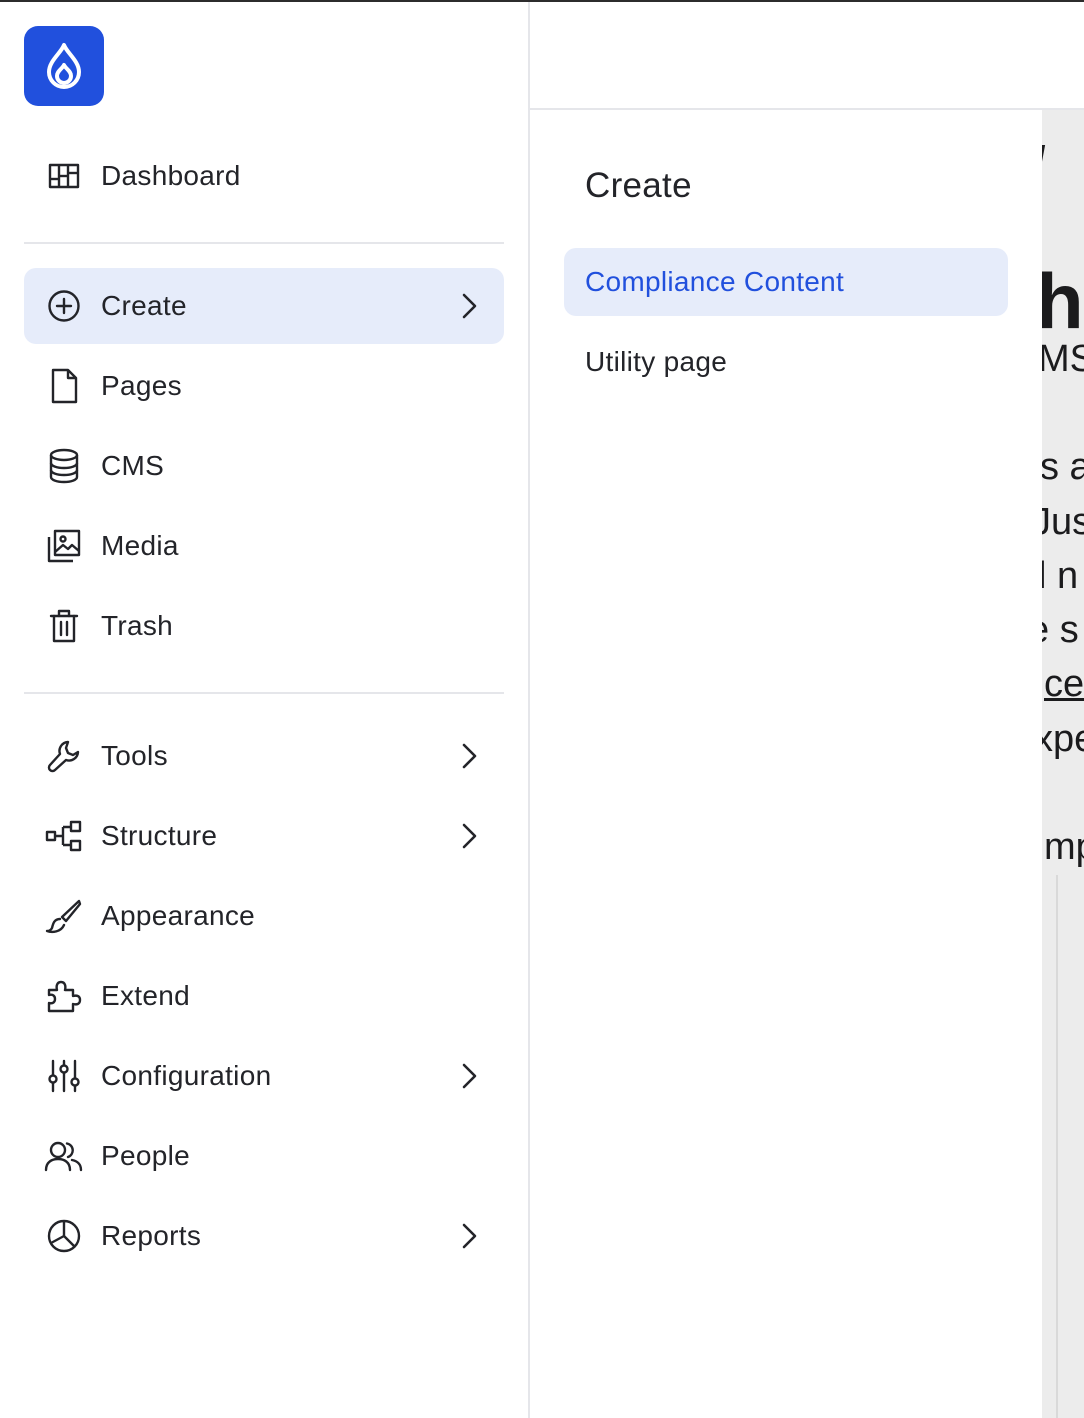 The height and width of the screenshot is (1418, 1084). I want to click on drupal-logo, so click(64, 66).